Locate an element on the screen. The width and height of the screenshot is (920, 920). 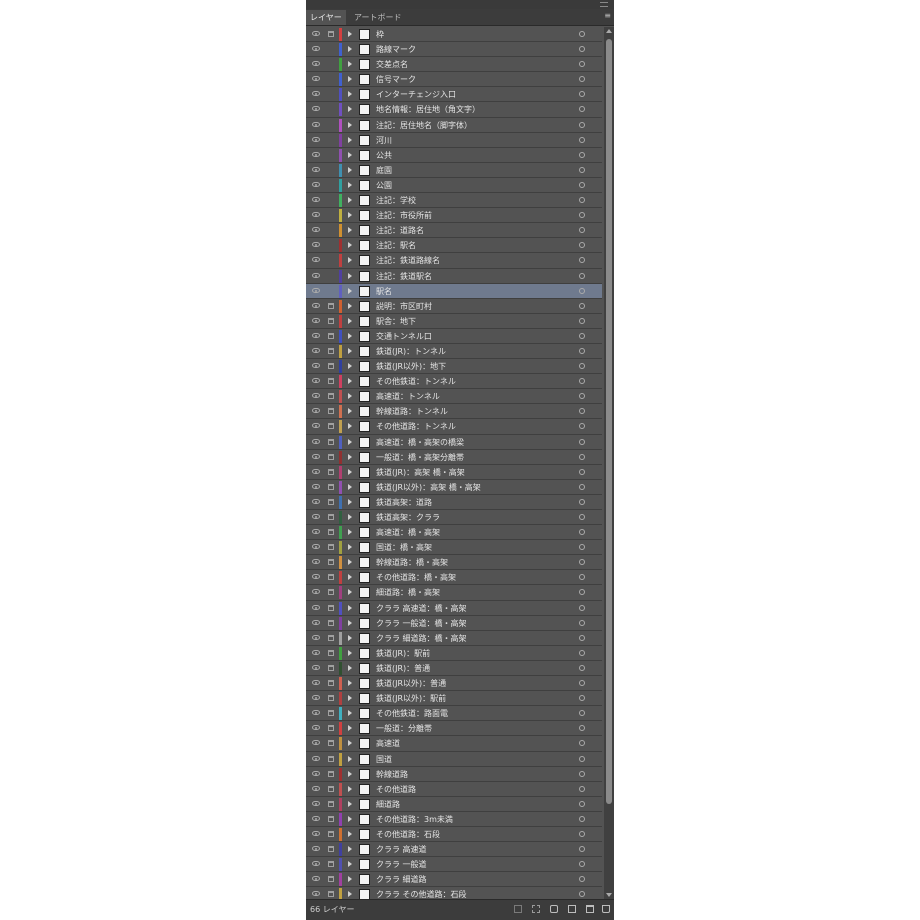
layer-row: 公園 is located at coordinates (454, 185).